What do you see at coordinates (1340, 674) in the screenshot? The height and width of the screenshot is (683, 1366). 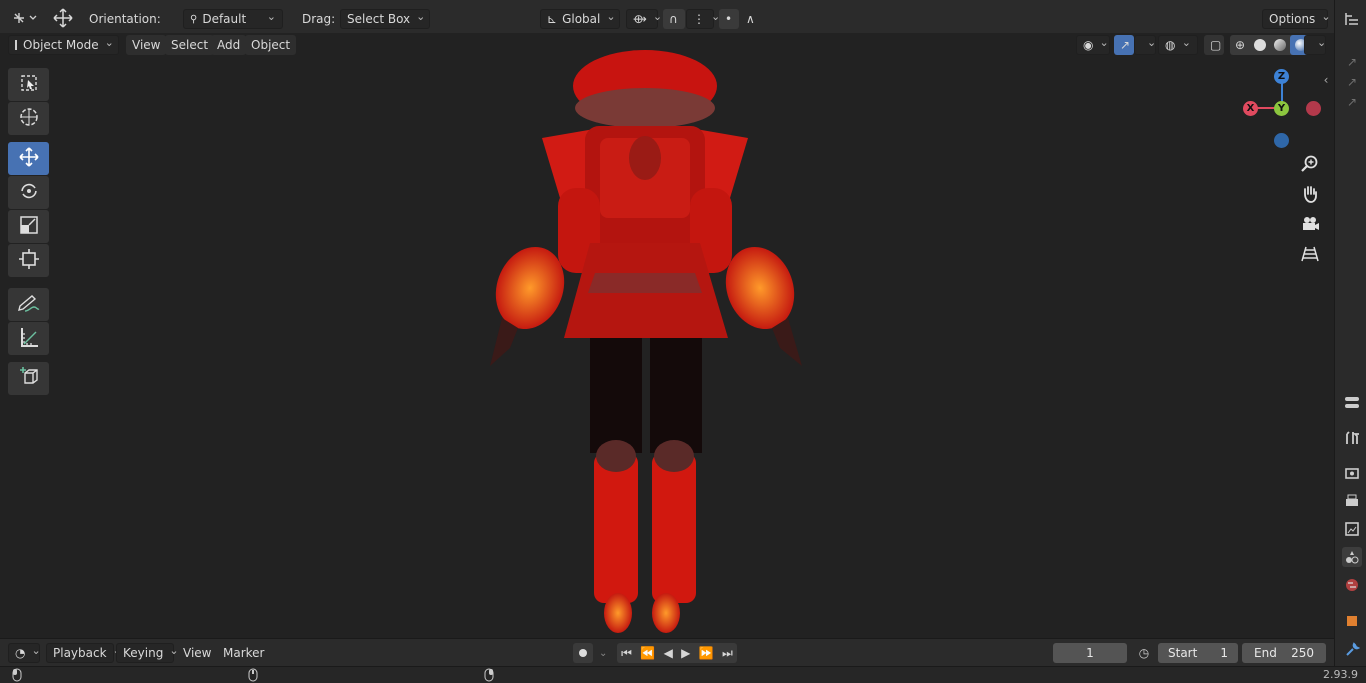 I see `version-label: 2.93.9` at bounding box center [1340, 674].